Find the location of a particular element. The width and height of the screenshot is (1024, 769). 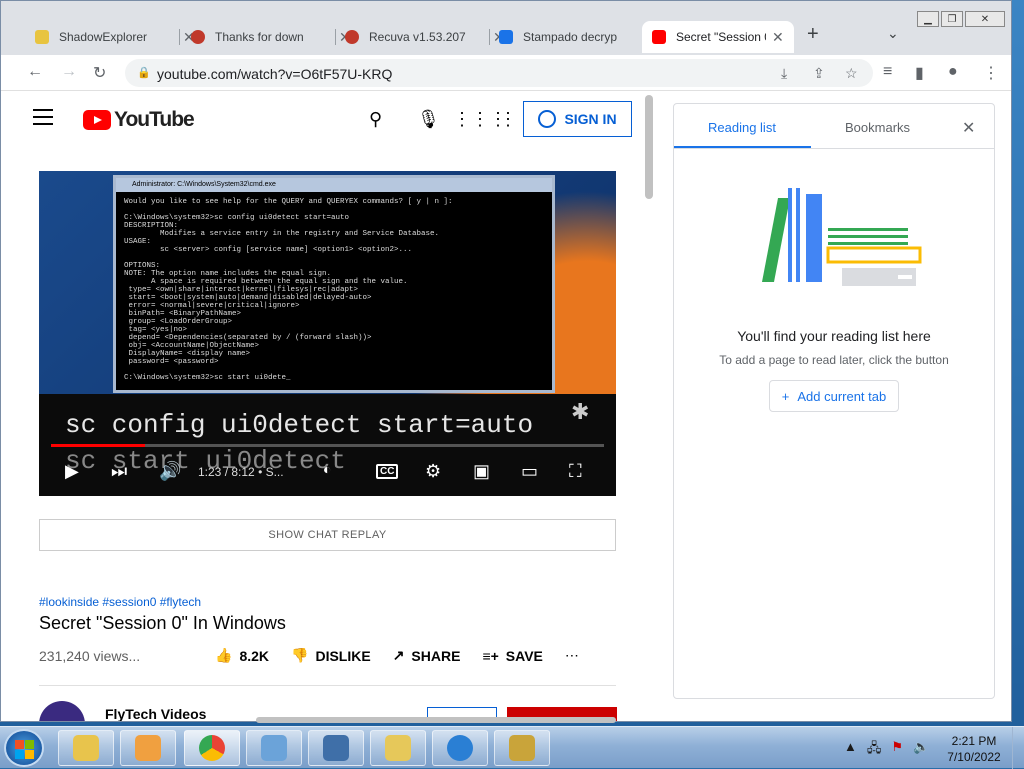

horizontal-scrollbar is located at coordinates (436, 720).